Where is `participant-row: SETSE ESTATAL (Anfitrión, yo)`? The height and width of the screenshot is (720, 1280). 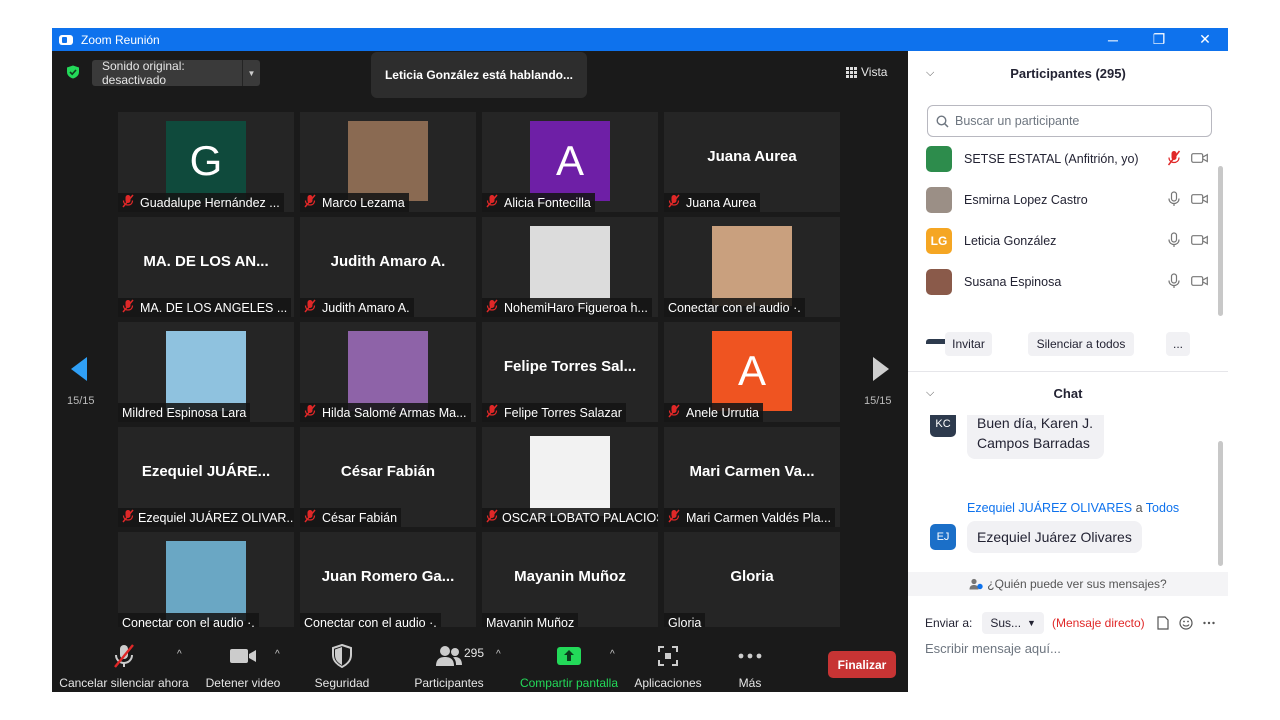
participant-row: SETSE ESTATAL (Anfitrión, yo) is located at coordinates (1067, 159).